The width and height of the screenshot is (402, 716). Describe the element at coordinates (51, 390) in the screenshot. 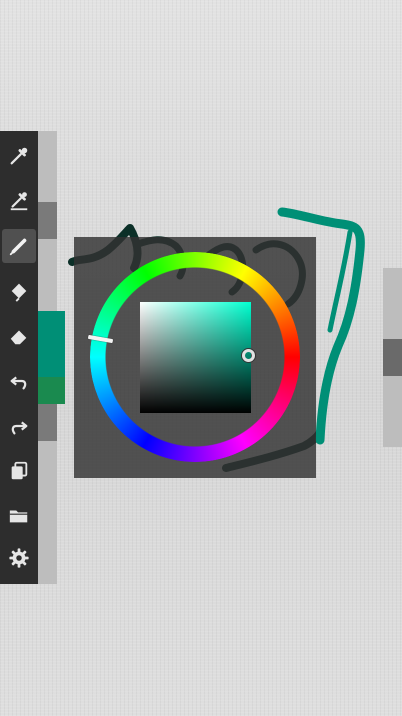

I see `previous-color-swatch` at that location.